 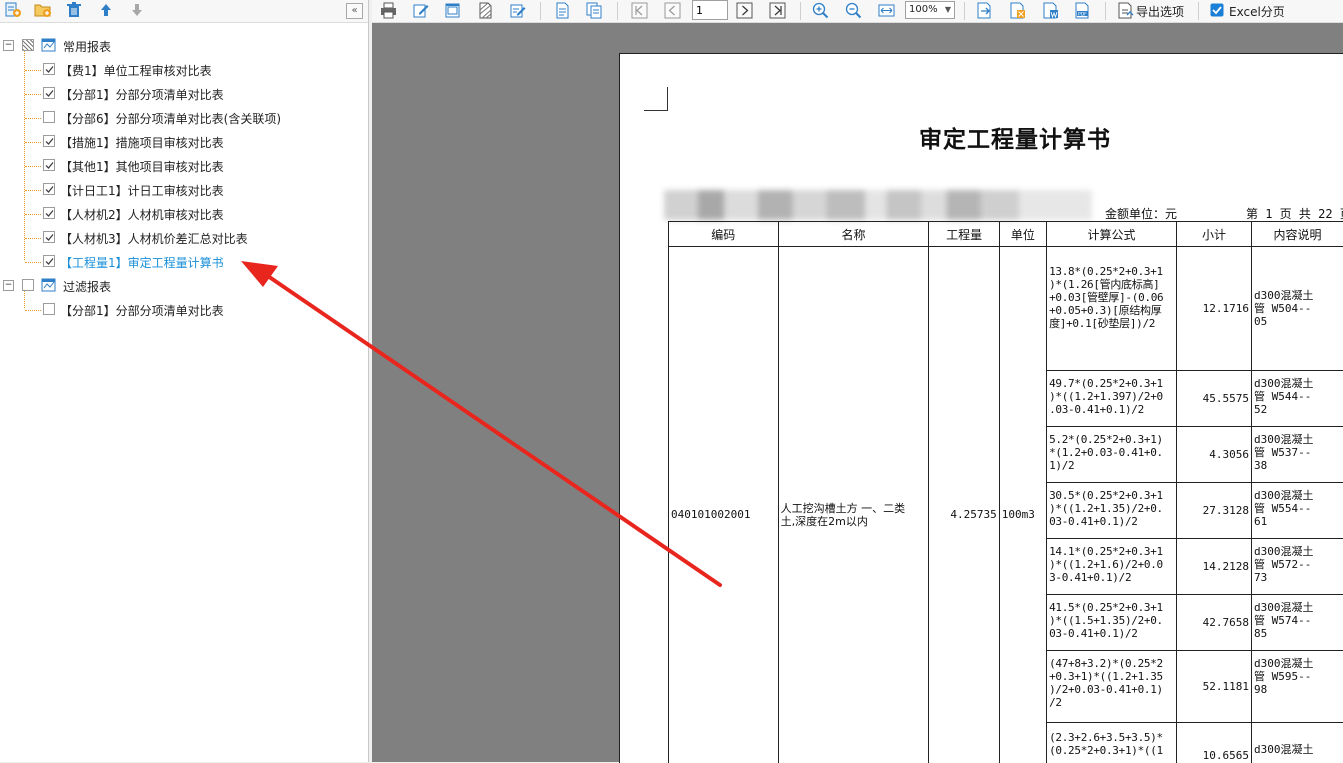 What do you see at coordinates (354, 11) in the screenshot?
I see `collapse-panel-button: «` at bounding box center [354, 11].